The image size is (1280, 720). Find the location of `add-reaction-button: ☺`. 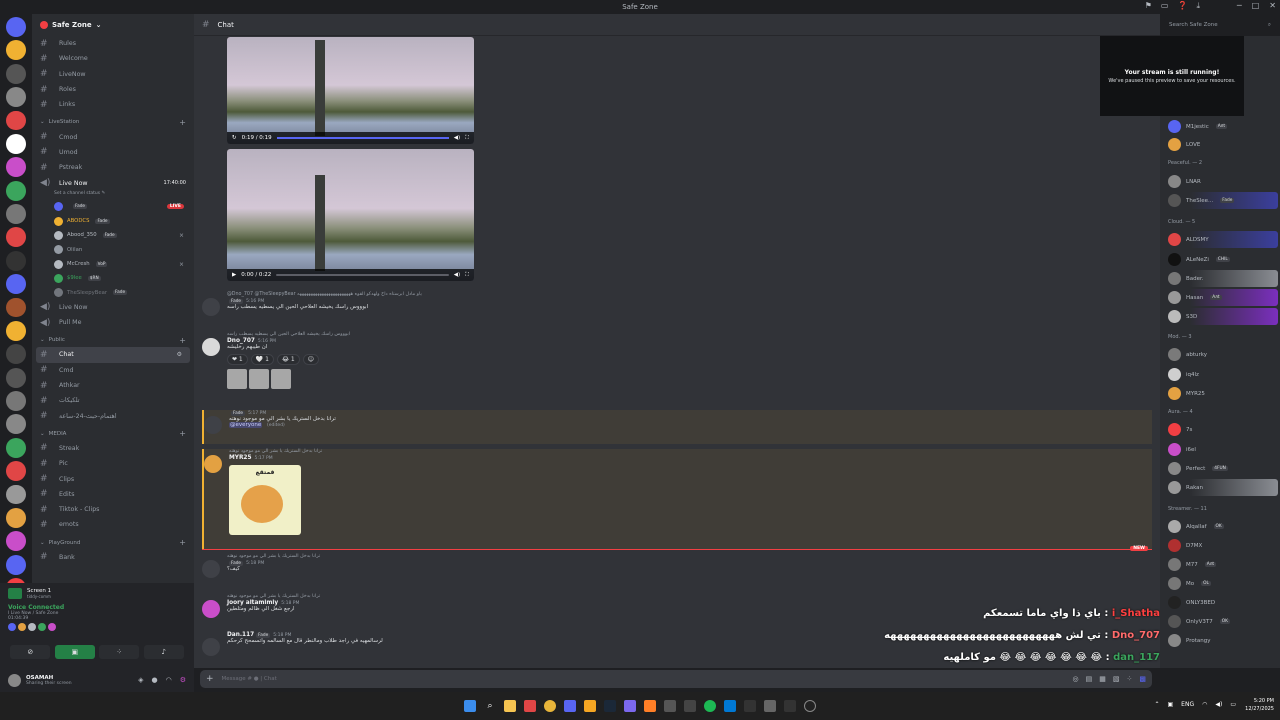

add-reaction-button: ☺ is located at coordinates (310, 359).